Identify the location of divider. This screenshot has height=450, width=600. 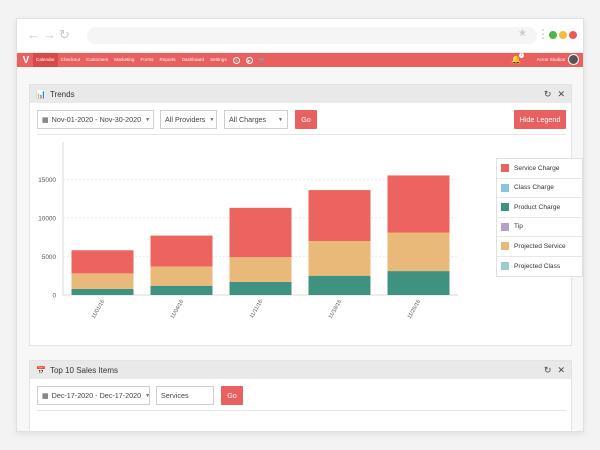
(301, 410).